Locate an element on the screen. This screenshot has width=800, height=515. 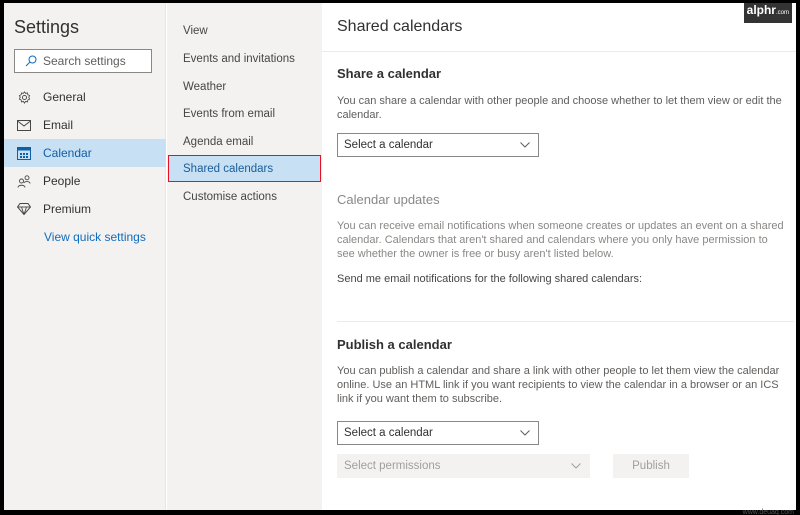
publish-calendar-select: Select a calendar is located at coordinates (438, 433).